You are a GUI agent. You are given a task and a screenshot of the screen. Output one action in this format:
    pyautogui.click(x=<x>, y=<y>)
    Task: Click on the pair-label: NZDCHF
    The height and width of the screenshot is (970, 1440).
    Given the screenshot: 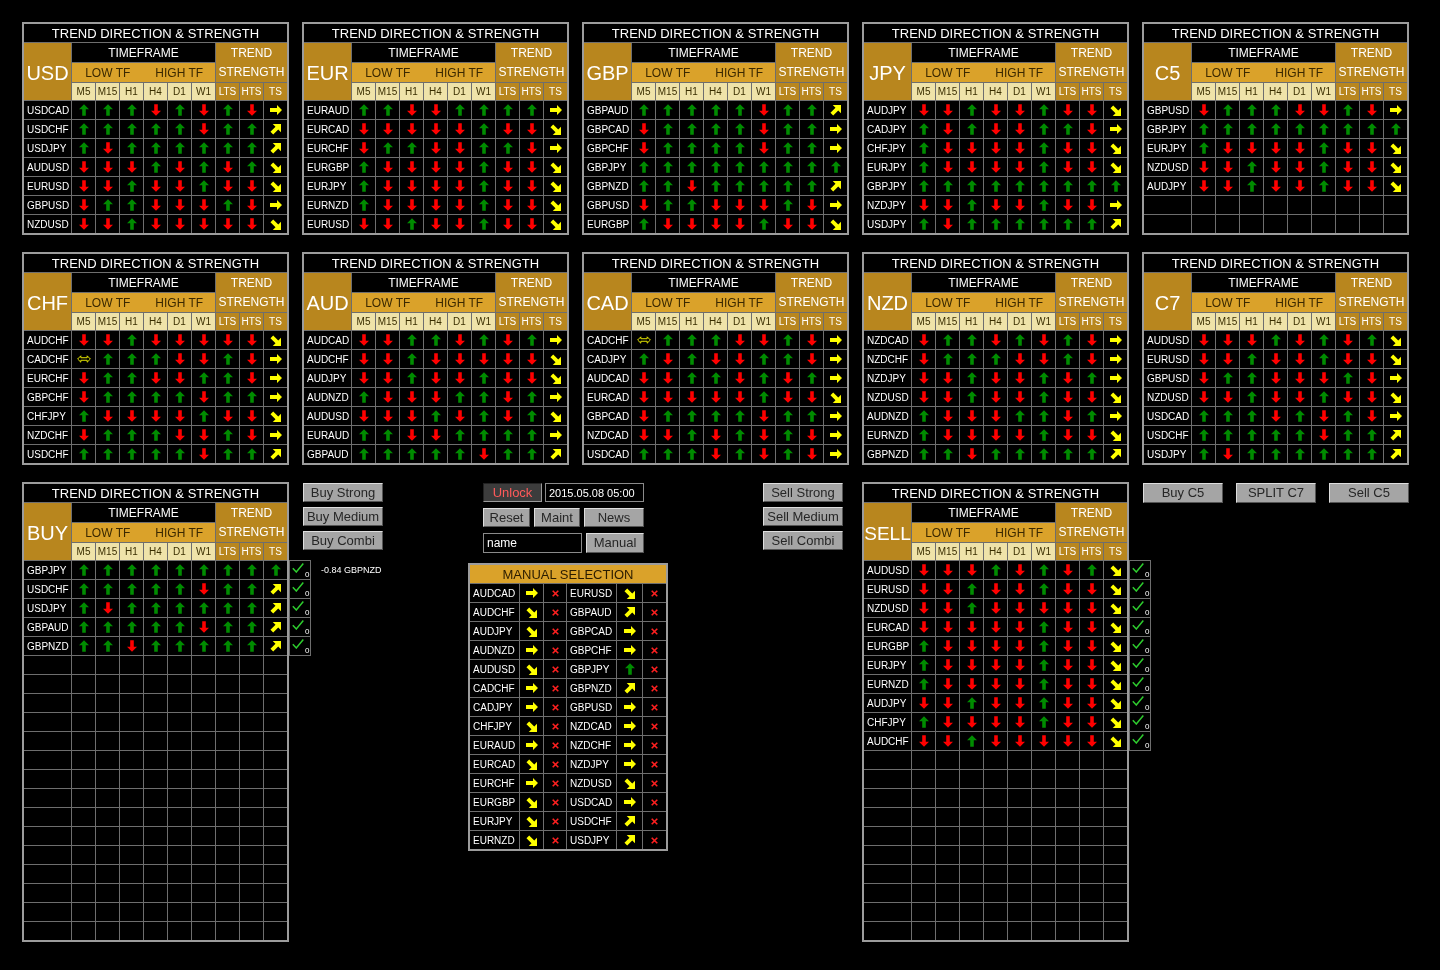 What is the action you would take?
    pyautogui.click(x=47, y=435)
    